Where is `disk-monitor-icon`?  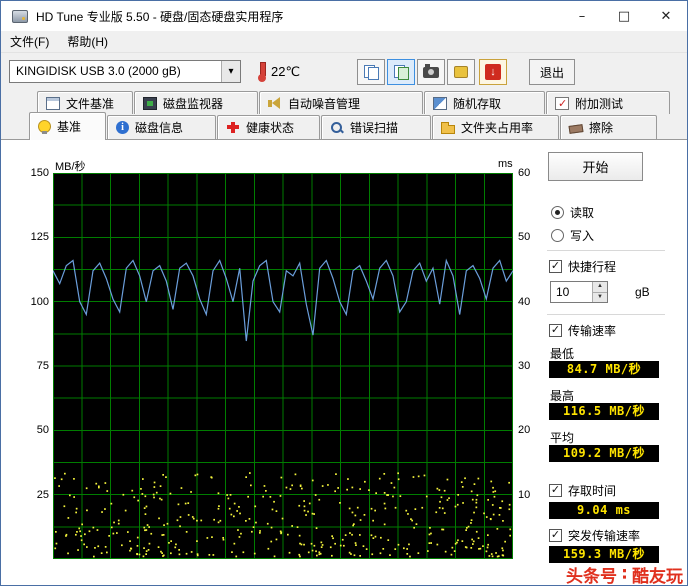 disk-monitor-icon is located at coordinates (150, 103).